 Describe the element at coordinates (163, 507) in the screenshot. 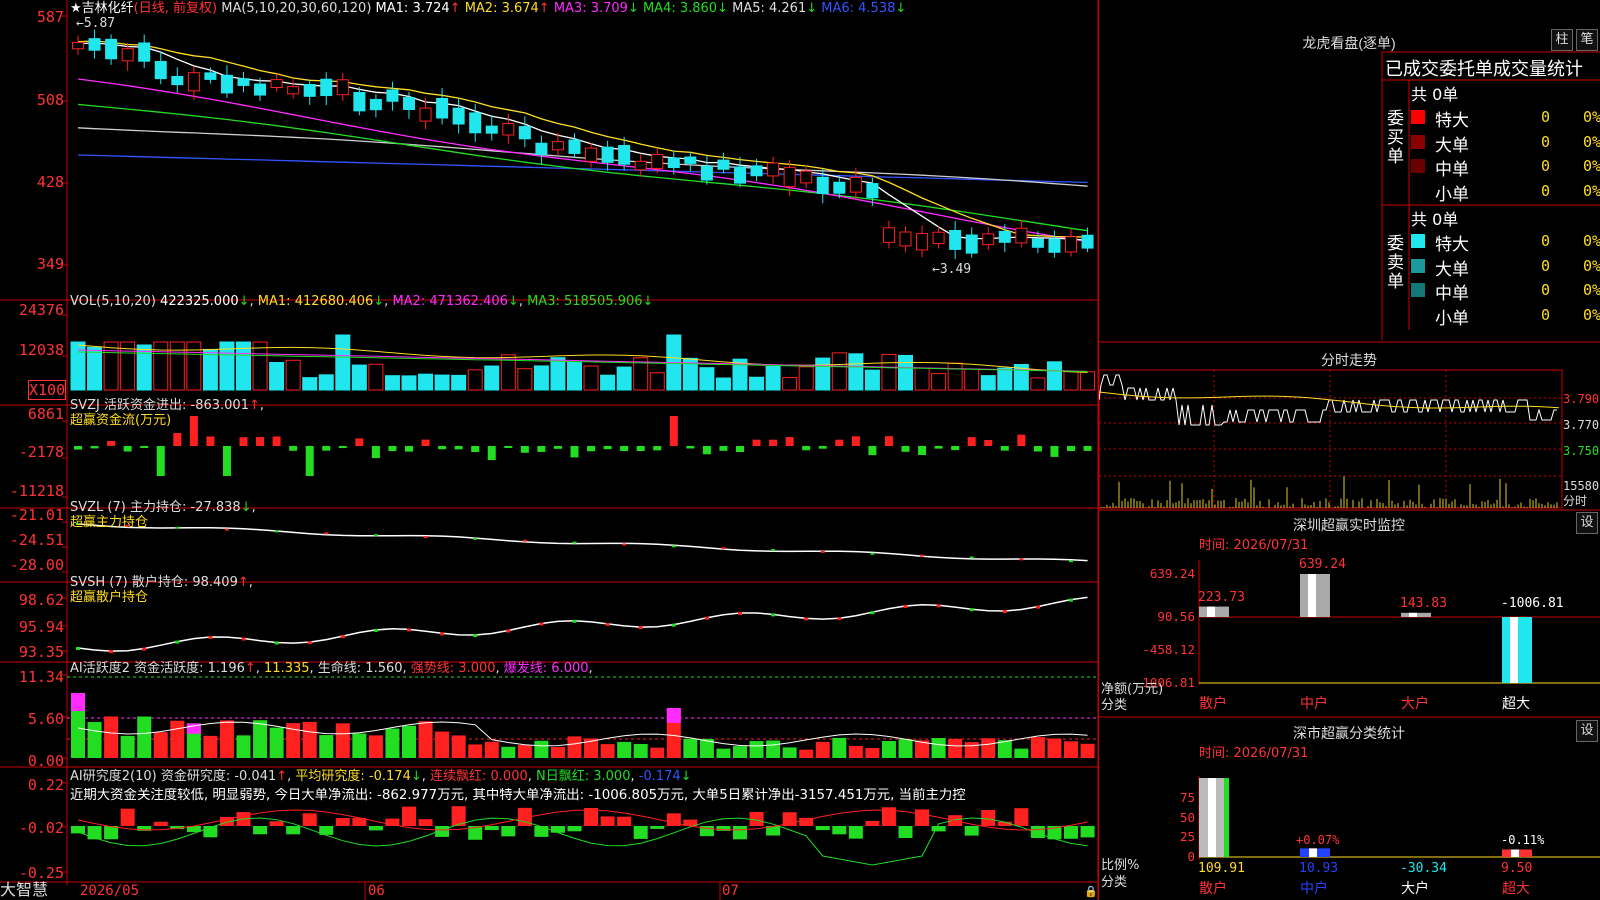

I see `svzl-header: SVZL (7) 主力持仓: -27.838↓,` at that location.